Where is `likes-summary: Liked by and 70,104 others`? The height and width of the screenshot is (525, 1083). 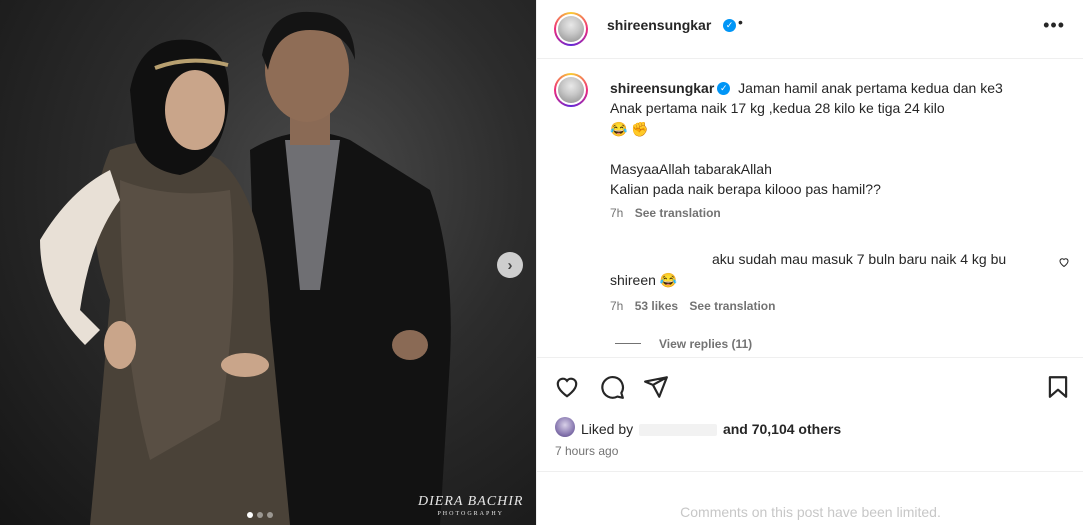
likes-summary: Liked by and 70,104 others is located at coordinates (711, 429).